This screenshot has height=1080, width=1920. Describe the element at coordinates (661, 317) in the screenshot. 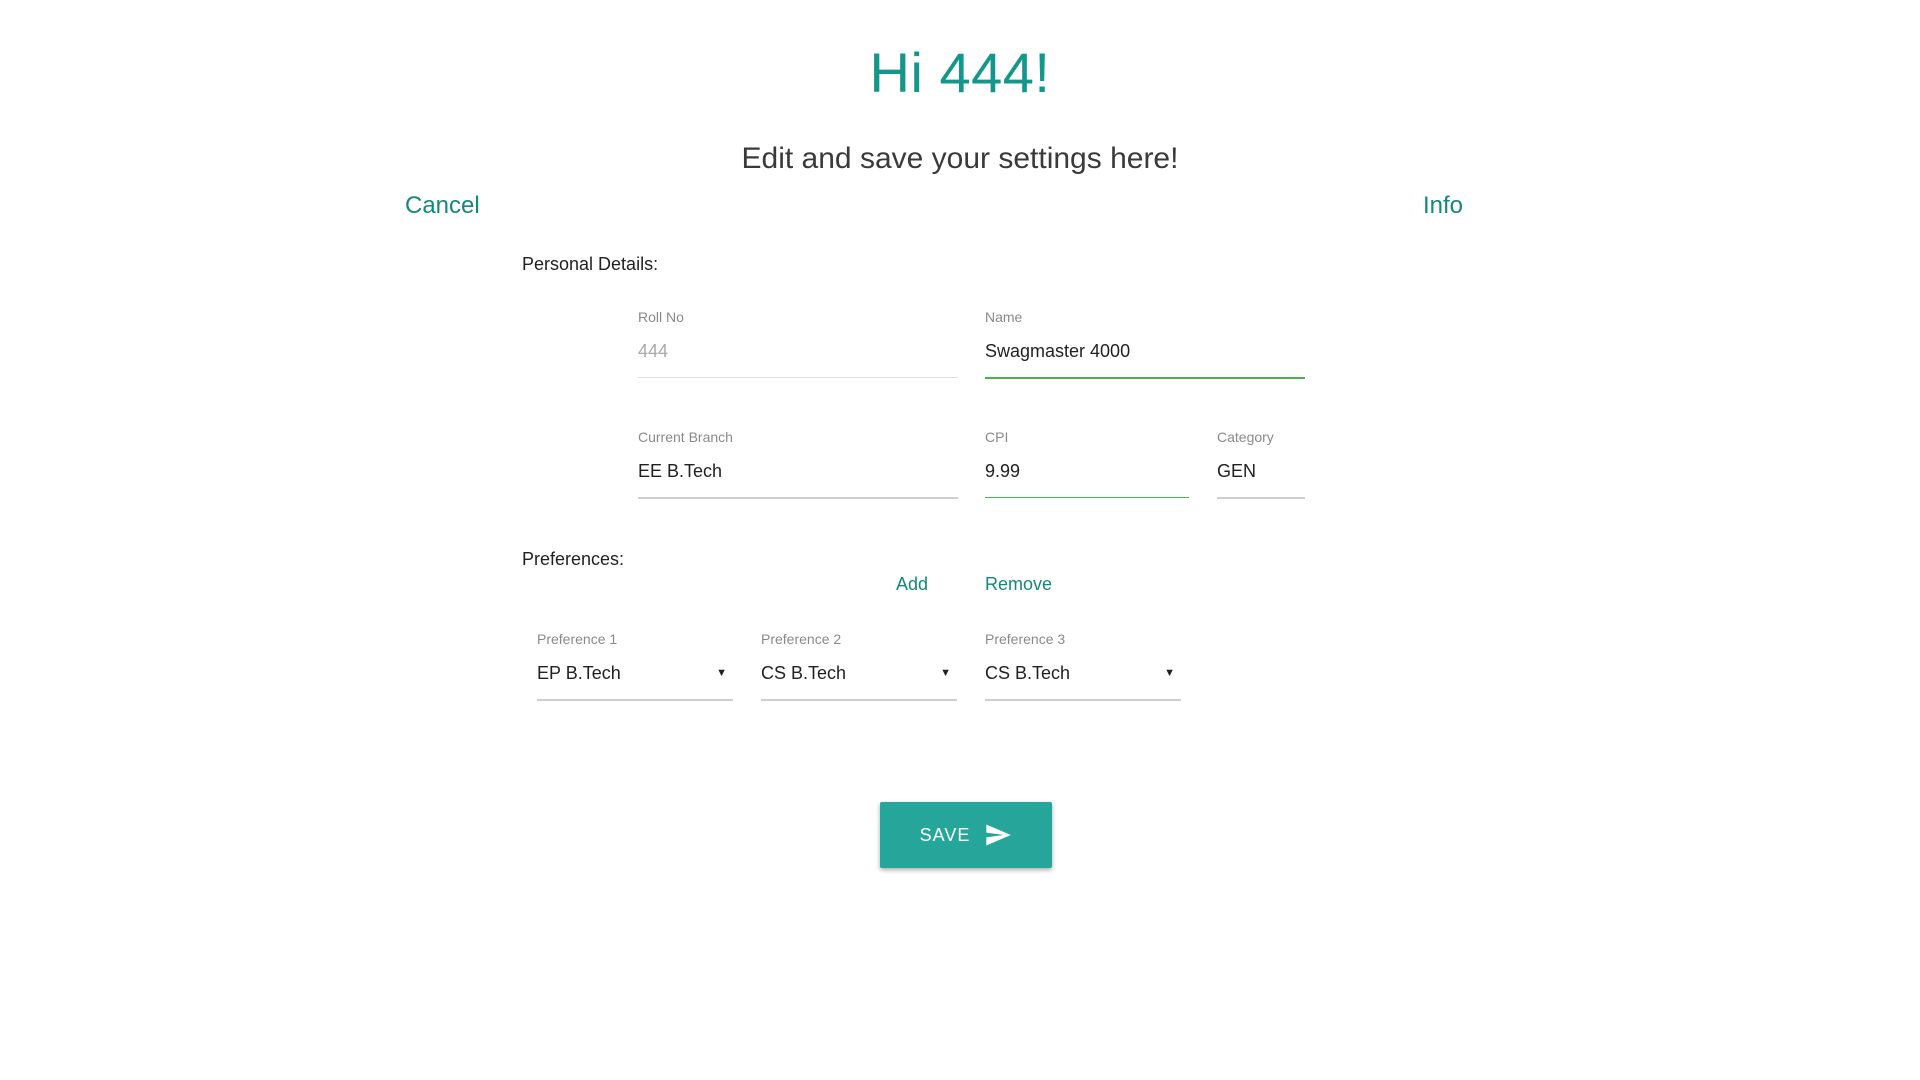

I see `roll-no-label: Roll No` at that location.